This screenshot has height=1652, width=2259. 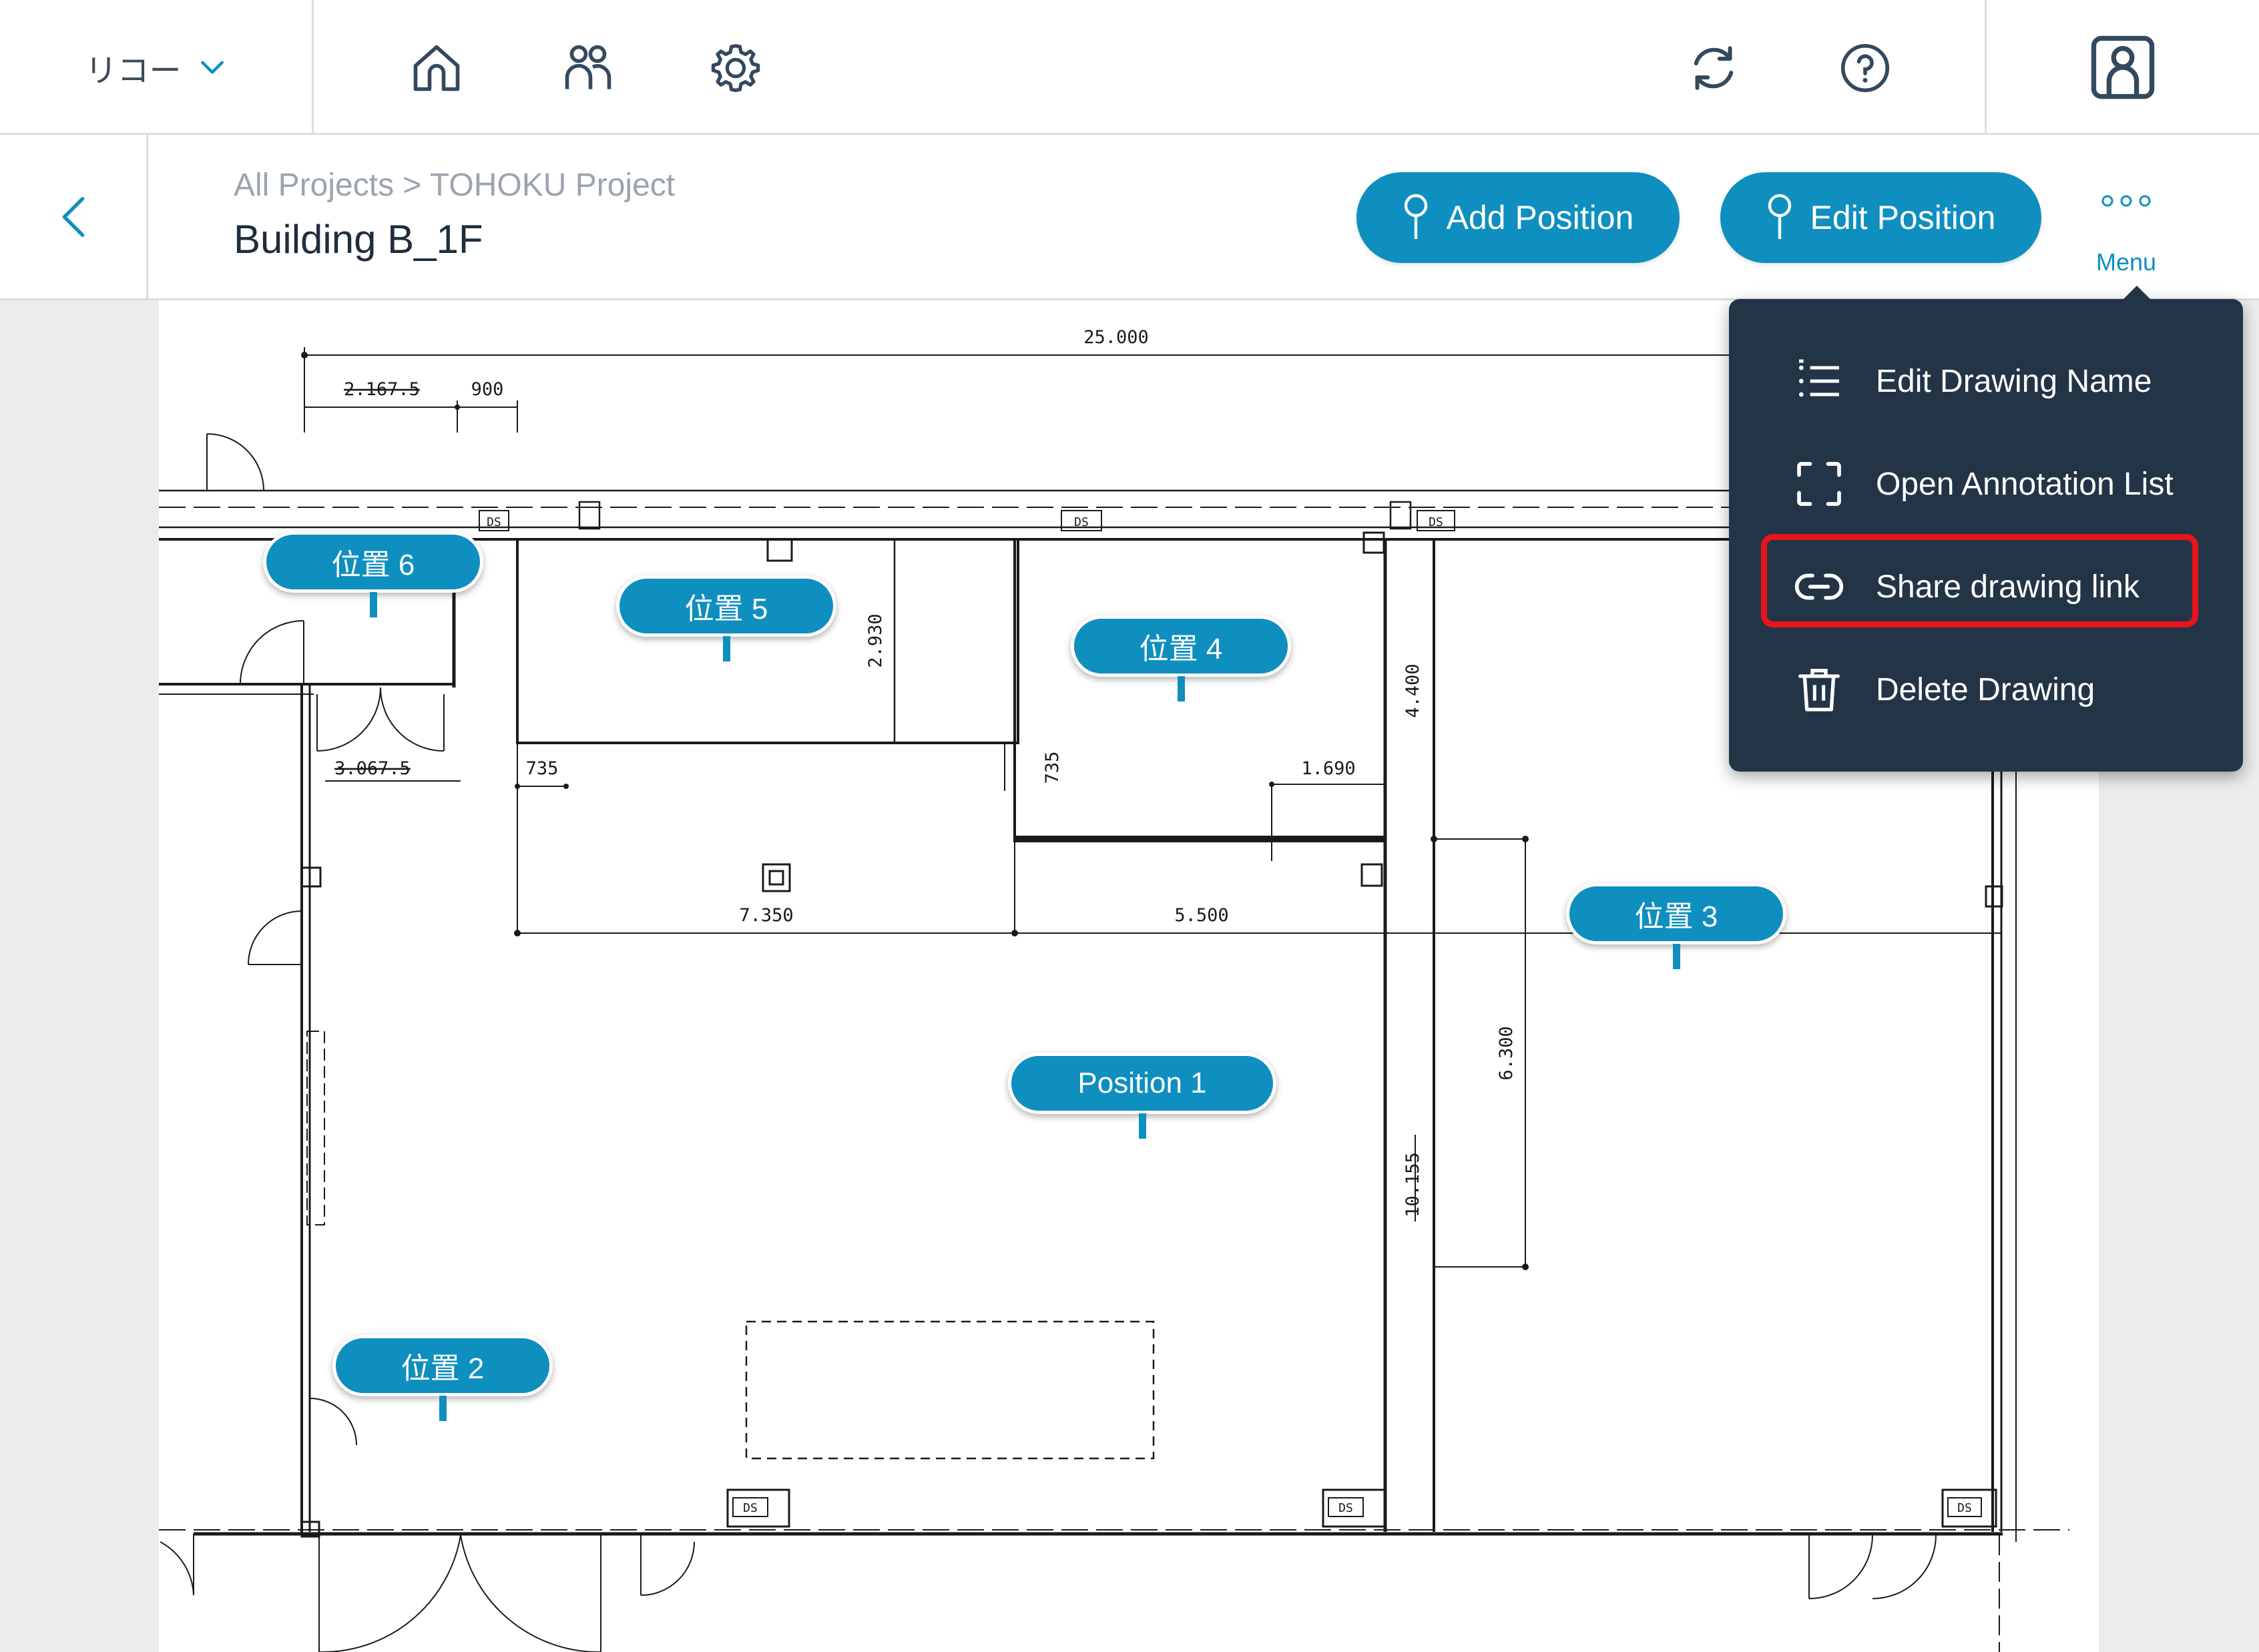 I want to click on organization-selector: リコー, so click(x=157, y=67).